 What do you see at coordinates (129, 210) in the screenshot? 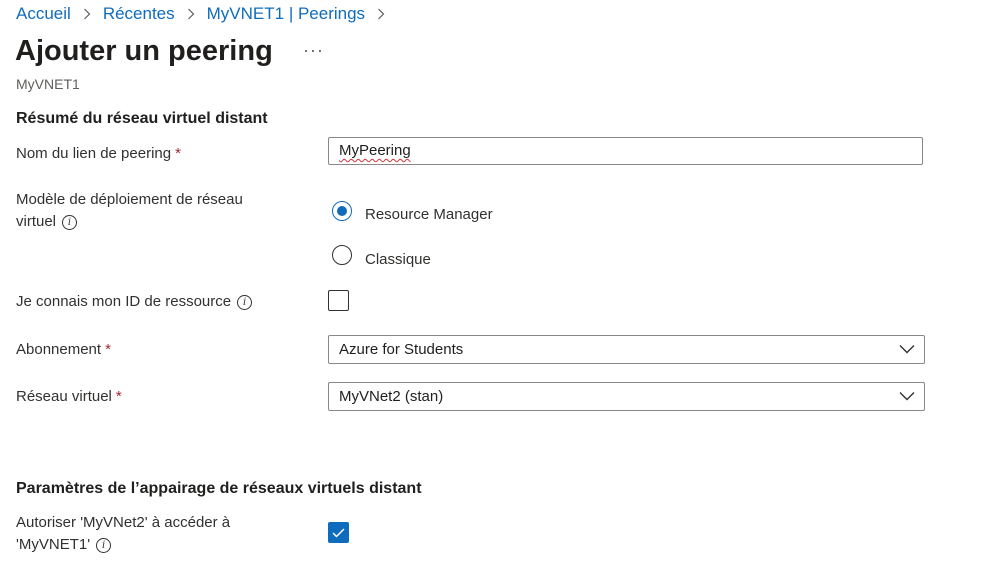
I see `deployment-model-label: Modèle de déploiement de réseau virtuel i` at bounding box center [129, 210].